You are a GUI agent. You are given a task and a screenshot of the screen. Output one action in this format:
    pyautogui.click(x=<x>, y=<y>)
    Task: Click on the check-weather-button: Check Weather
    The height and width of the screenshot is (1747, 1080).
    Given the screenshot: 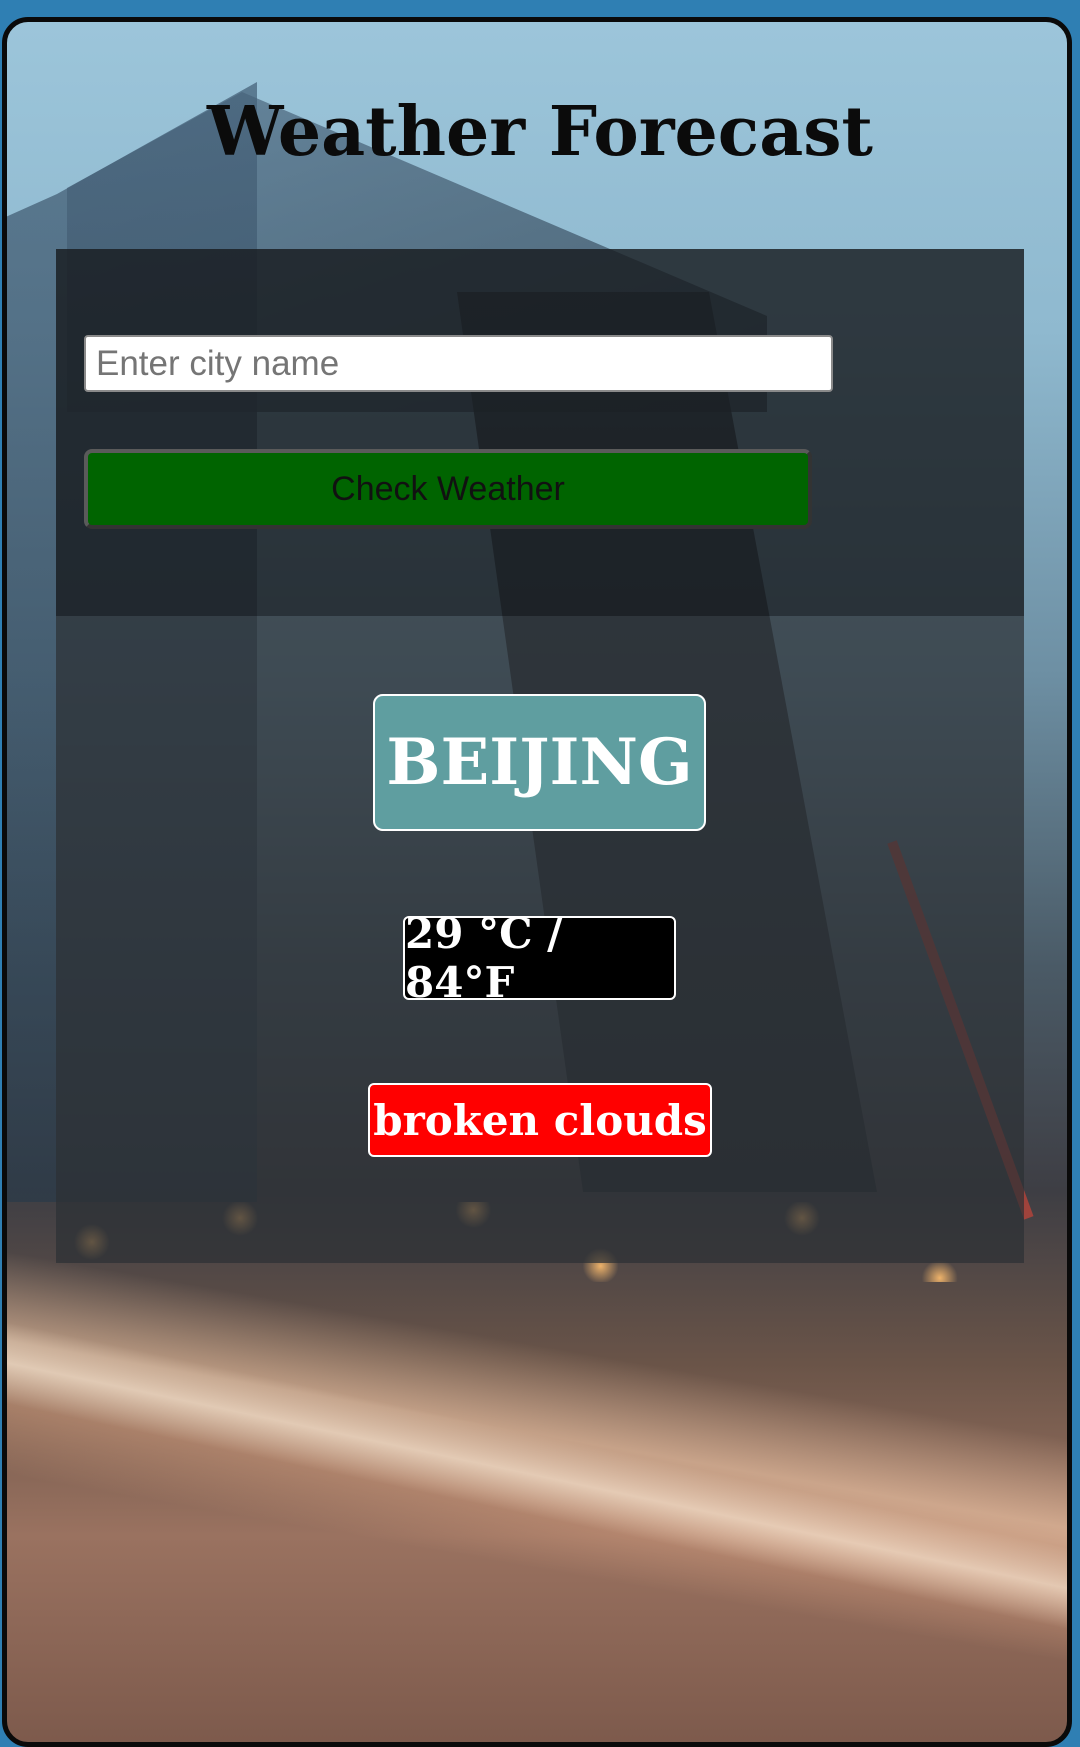 What is the action you would take?
    pyautogui.click(x=448, y=489)
    